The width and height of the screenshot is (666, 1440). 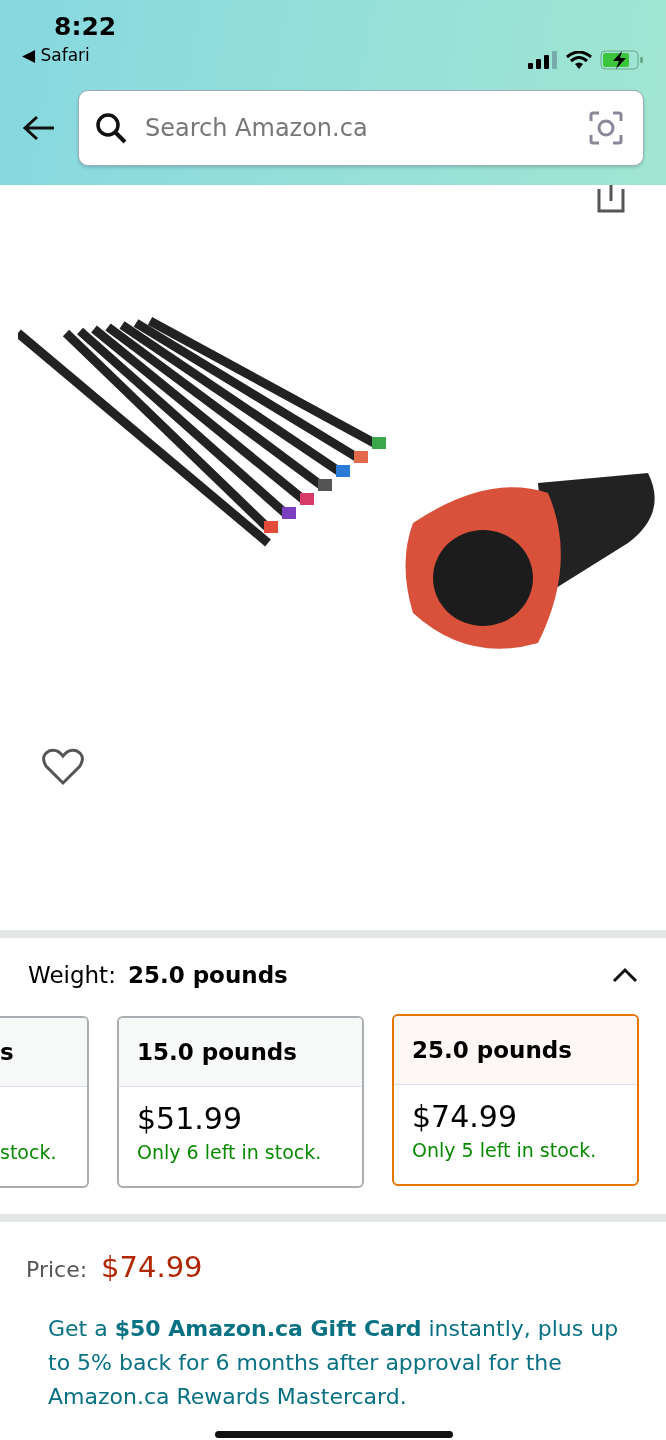 What do you see at coordinates (579, 60) in the screenshot?
I see `wifi-icon` at bounding box center [579, 60].